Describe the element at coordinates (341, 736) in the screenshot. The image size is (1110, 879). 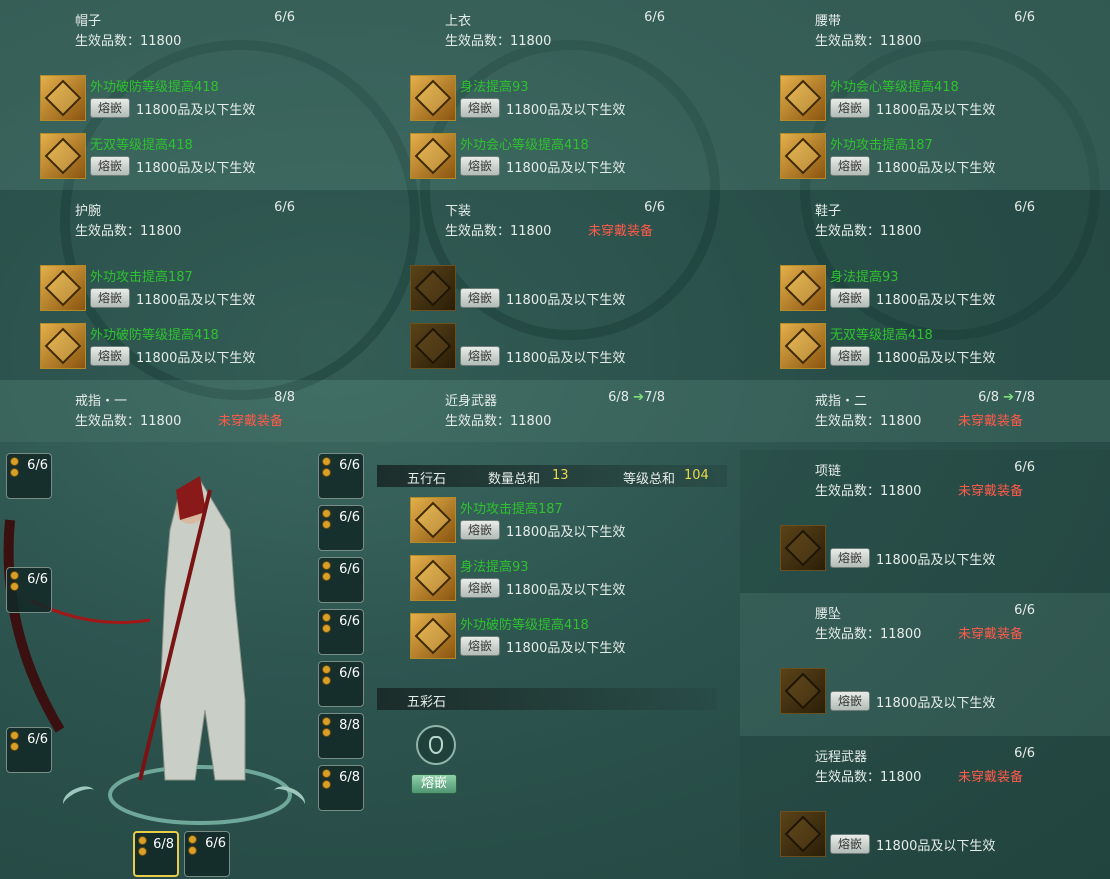
I see `equipment-quick-slot: 8/8` at that location.